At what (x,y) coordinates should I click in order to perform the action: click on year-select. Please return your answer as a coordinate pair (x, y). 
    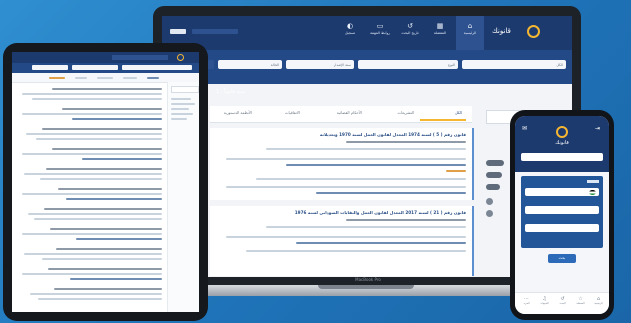
    Looking at the image, I should click on (562, 228).